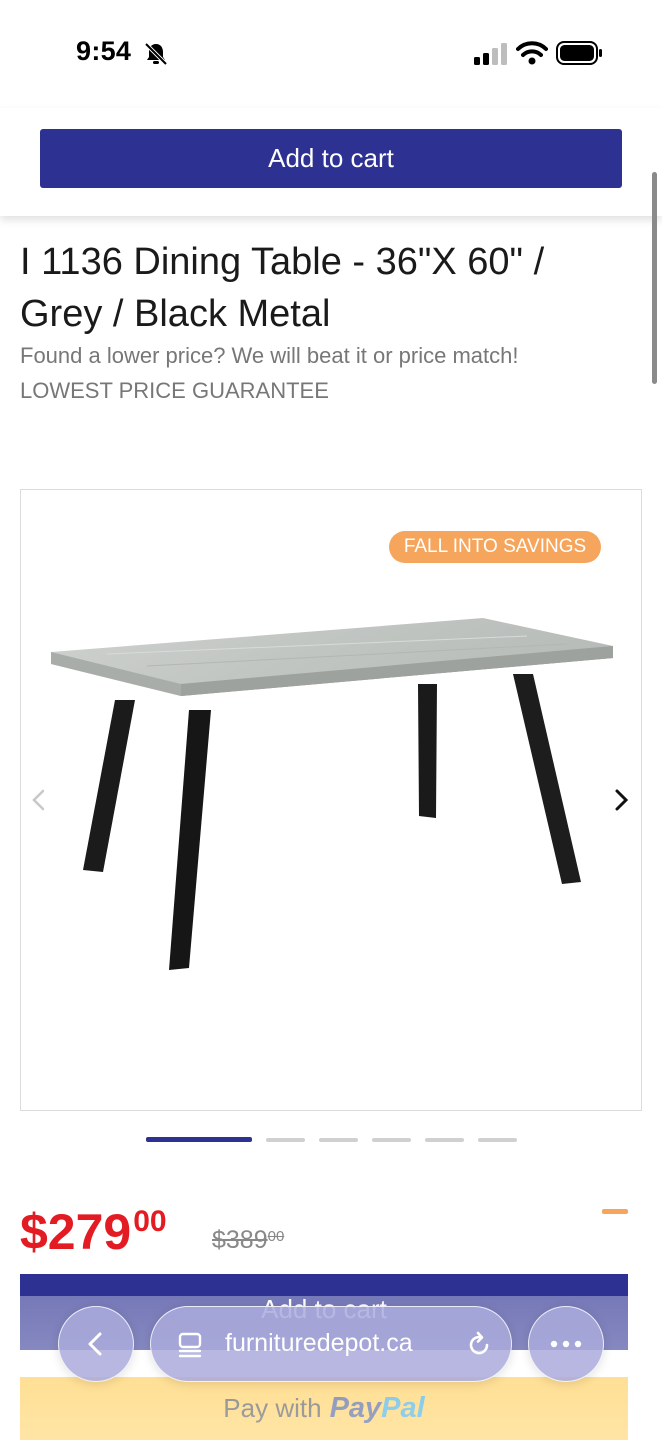 The image size is (662, 1440). I want to click on address-bar: furnituredepot.ca, so click(331, 1344).